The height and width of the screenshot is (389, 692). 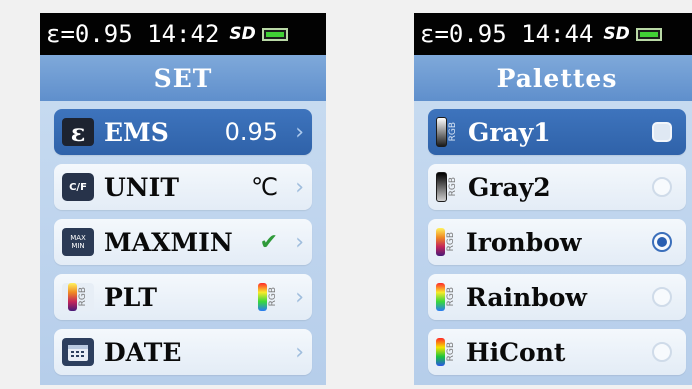 I want to click on palette-label: Rainbow, so click(x=526, y=297).